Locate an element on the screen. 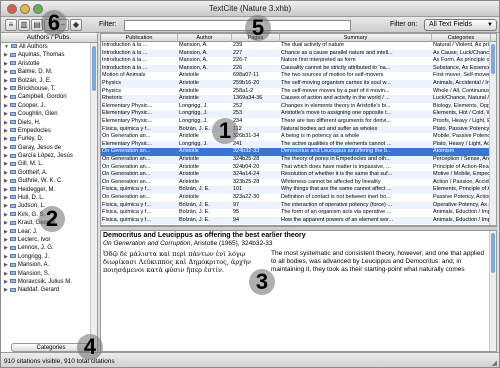  author-item: ▶ Longrigg, J. is located at coordinates (46, 257).